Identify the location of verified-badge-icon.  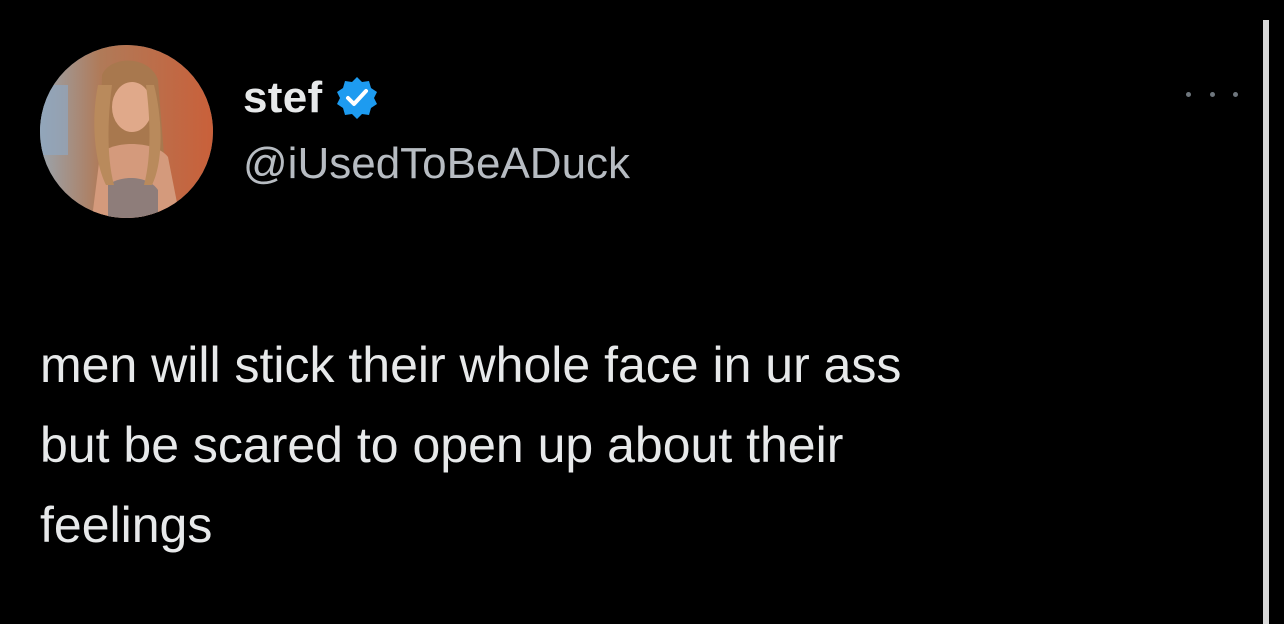
(357, 98).